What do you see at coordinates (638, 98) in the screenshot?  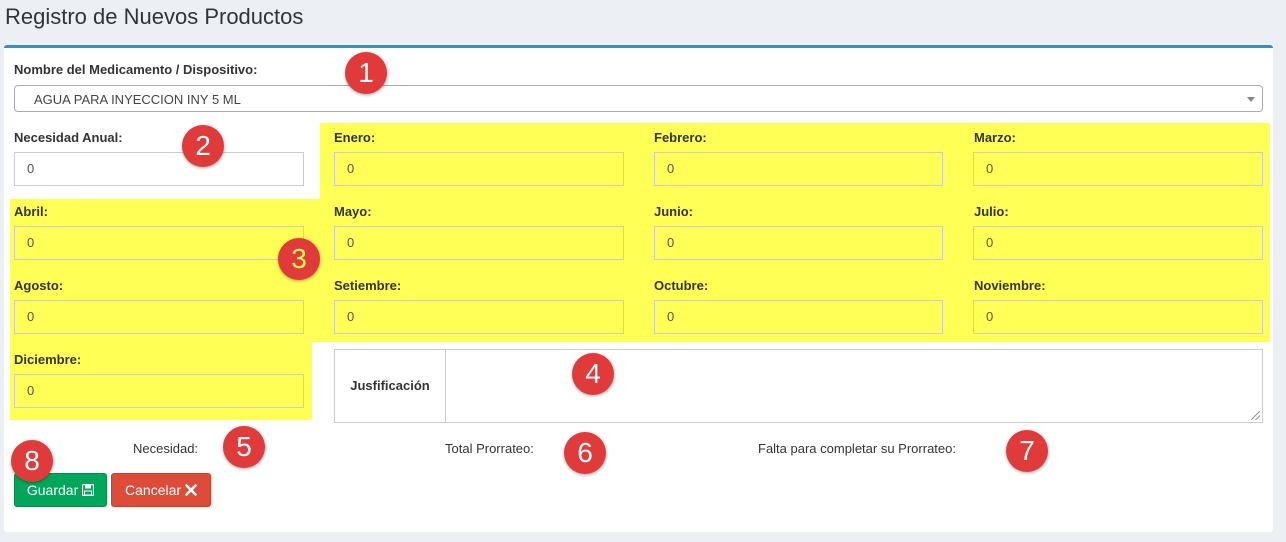 I see `product-select: AGUA PARA INYECCION INY 5 ML` at bounding box center [638, 98].